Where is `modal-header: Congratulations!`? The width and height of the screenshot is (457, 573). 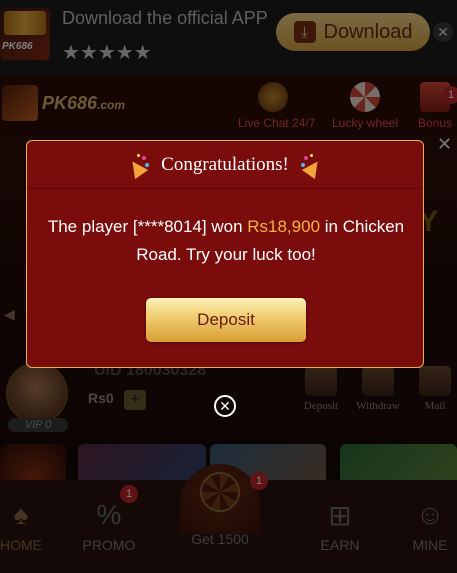 modal-header: Congratulations! is located at coordinates (225, 165).